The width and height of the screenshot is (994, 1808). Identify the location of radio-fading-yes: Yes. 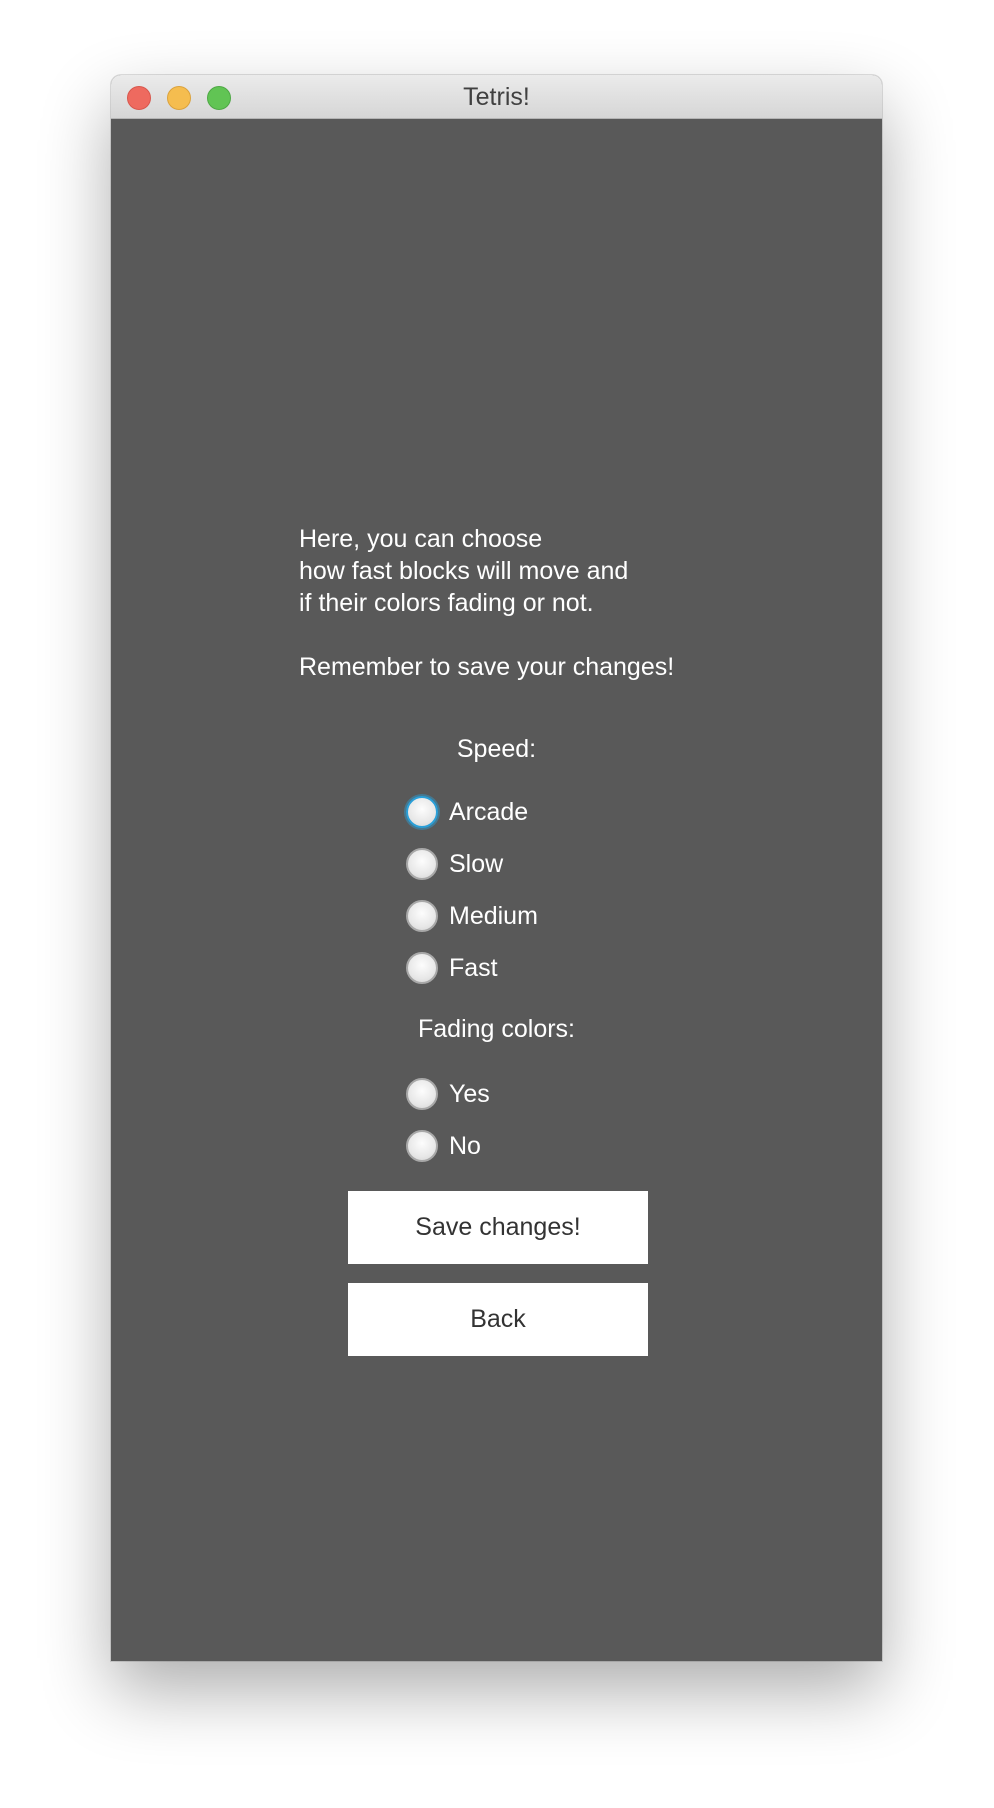
(448, 1094).